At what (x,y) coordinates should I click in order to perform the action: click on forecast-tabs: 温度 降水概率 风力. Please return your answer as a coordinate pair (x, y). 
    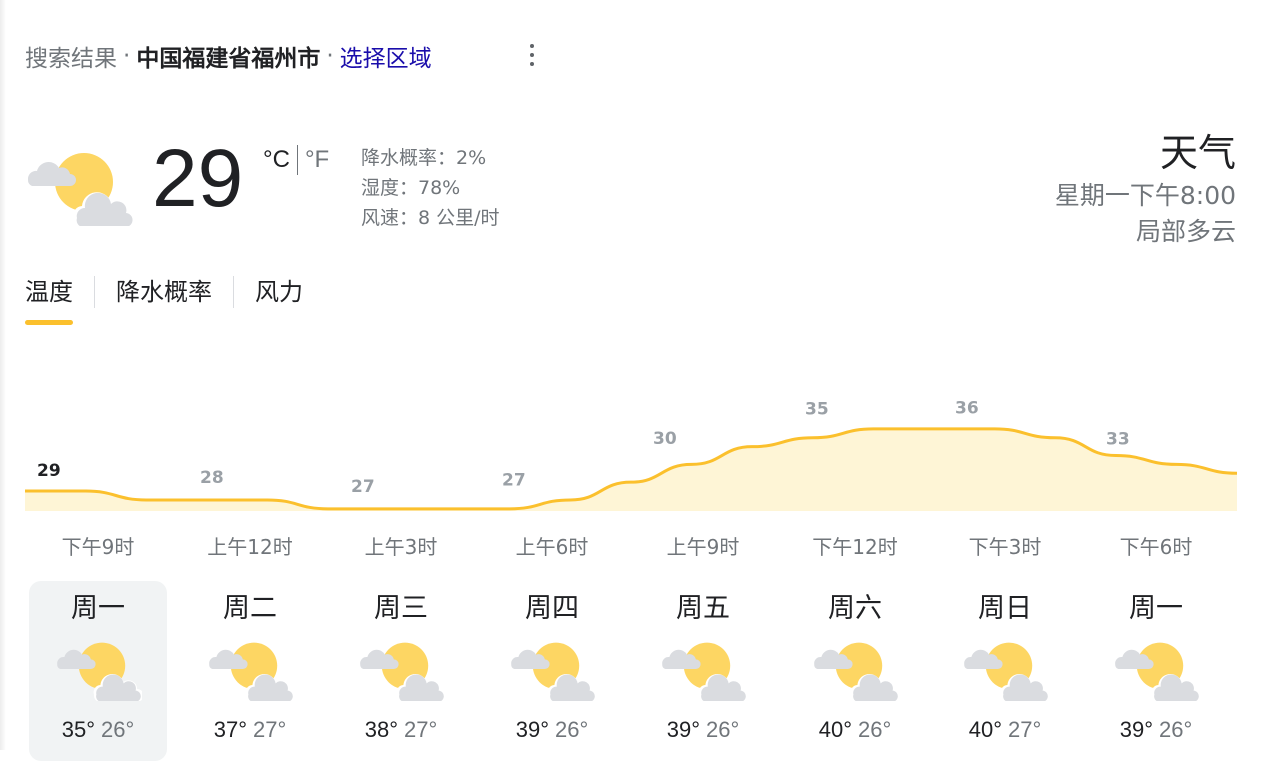
    Looking at the image, I should click on (164, 300).